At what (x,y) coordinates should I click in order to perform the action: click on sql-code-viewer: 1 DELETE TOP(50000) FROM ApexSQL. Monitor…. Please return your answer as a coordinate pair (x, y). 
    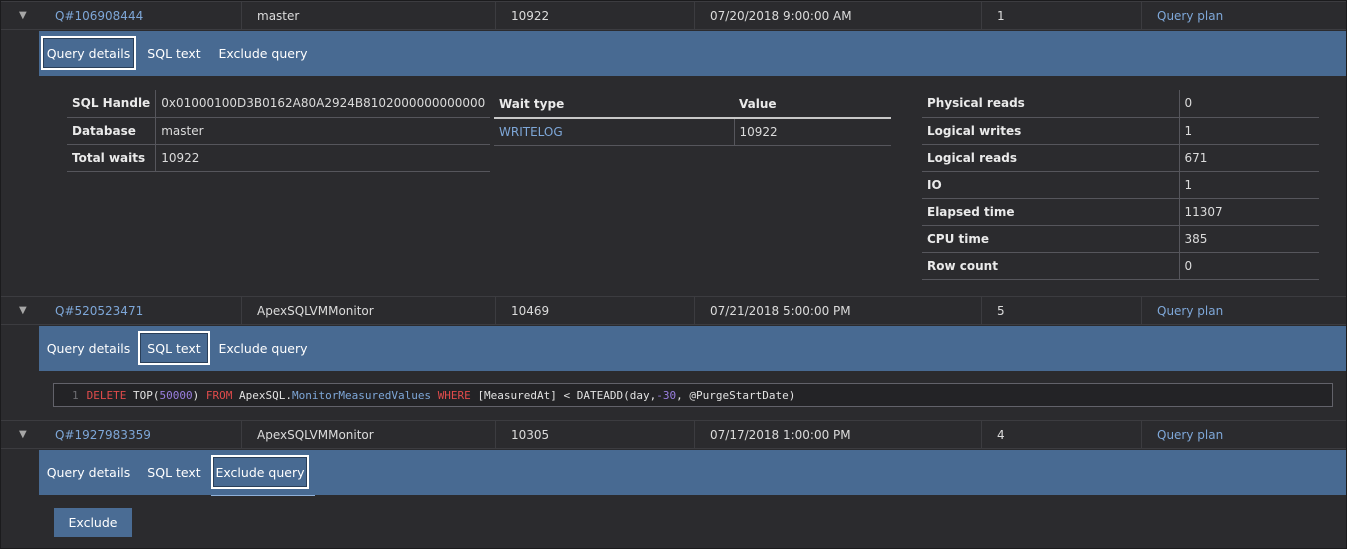
    Looking at the image, I should click on (693, 395).